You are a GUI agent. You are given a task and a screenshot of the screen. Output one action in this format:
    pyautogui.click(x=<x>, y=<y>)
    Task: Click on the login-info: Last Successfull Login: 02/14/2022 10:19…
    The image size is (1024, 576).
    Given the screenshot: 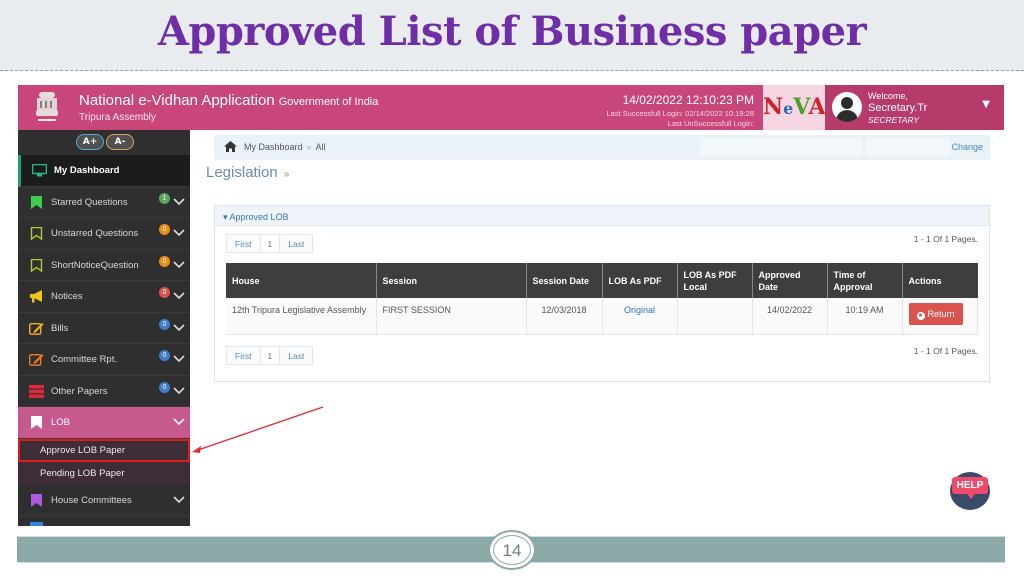 What is the action you would take?
    pyautogui.click(x=680, y=119)
    